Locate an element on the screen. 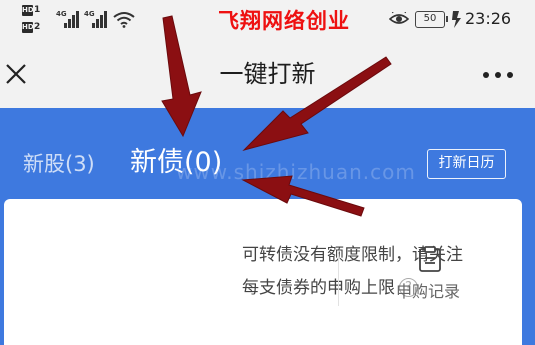  clipboard-icon is located at coordinates (430, 259).